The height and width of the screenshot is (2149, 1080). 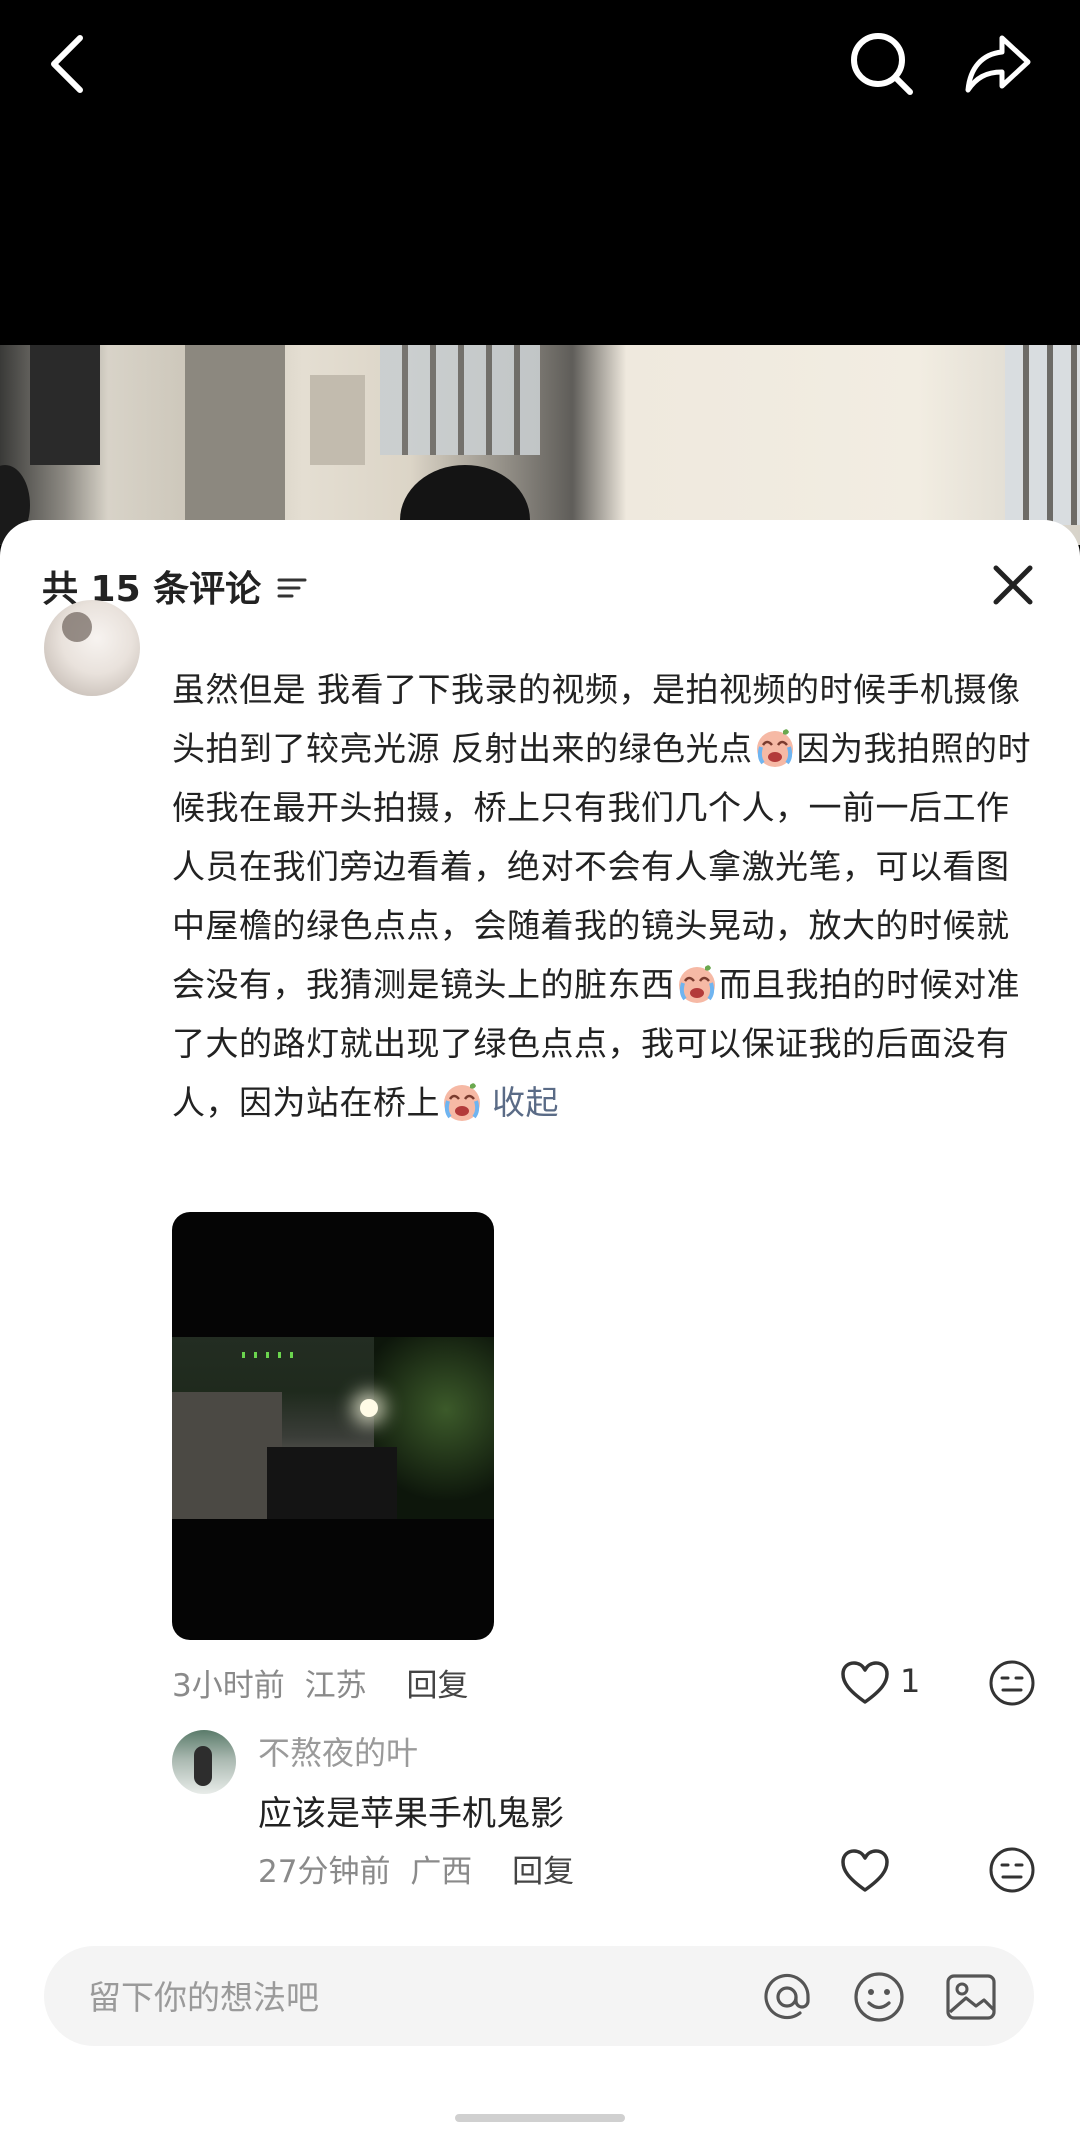 What do you see at coordinates (70, 64) in the screenshot?
I see `back-icon` at bounding box center [70, 64].